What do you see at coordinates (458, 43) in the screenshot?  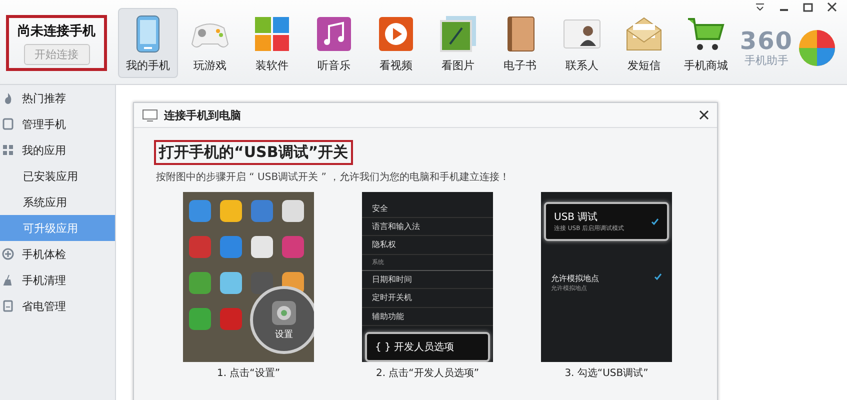 I see `toolbar-tab: 看图片` at bounding box center [458, 43].